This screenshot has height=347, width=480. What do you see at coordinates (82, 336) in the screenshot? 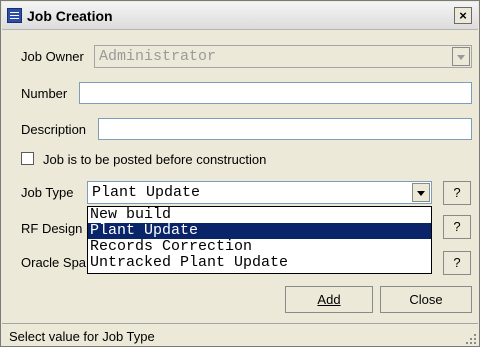
I see `status-text: Select value for Job Type` at bounding box center [82, 336].